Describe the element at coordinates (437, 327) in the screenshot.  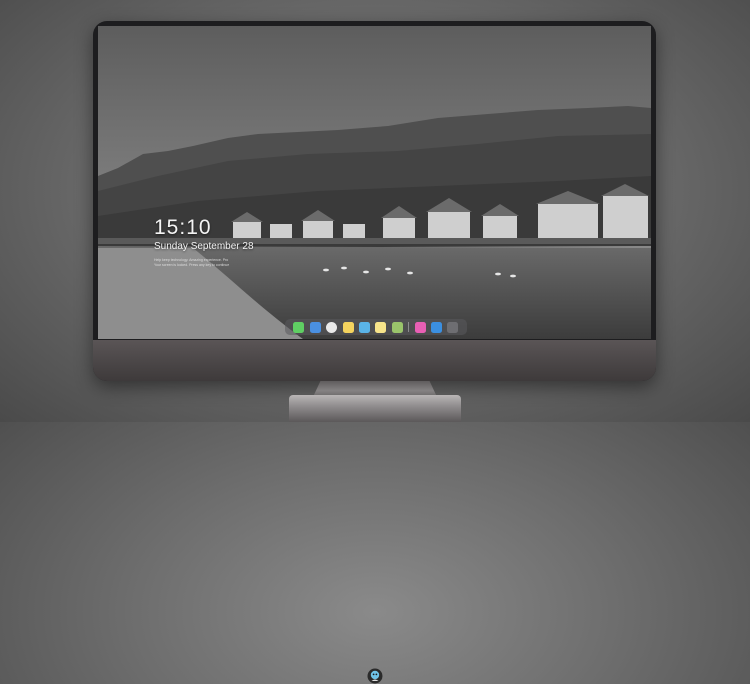
I see `appstore-icon` at that location.